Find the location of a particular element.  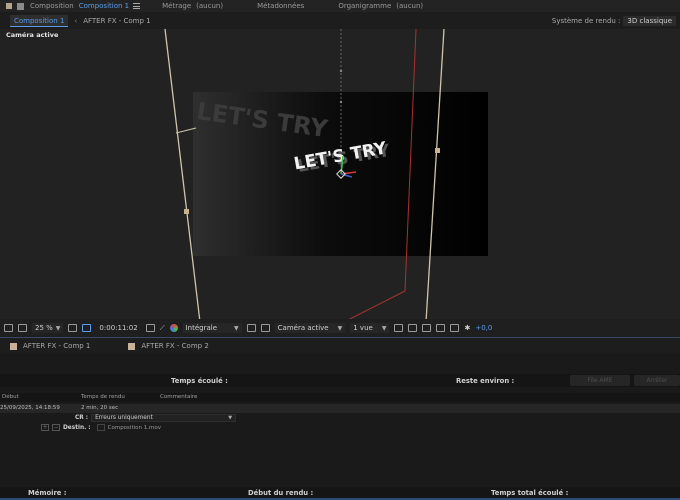

render-item-row: 25/09/2025, 14:18:59 2 min, 20 sec is located at coordinates (340, 408).